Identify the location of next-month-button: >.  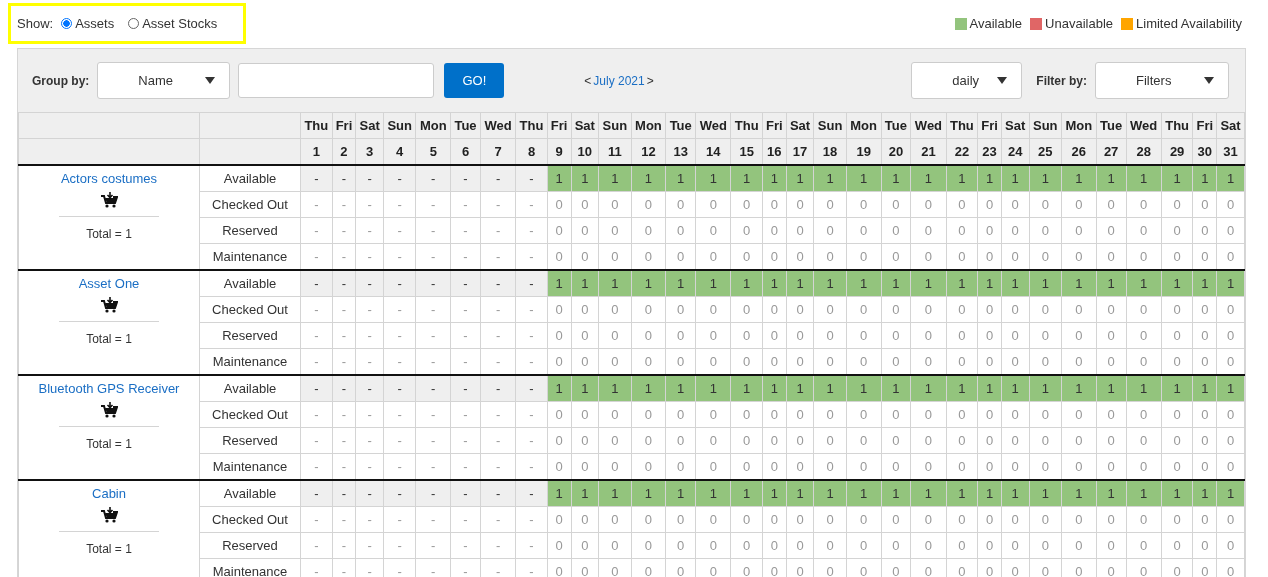
(650, 80).